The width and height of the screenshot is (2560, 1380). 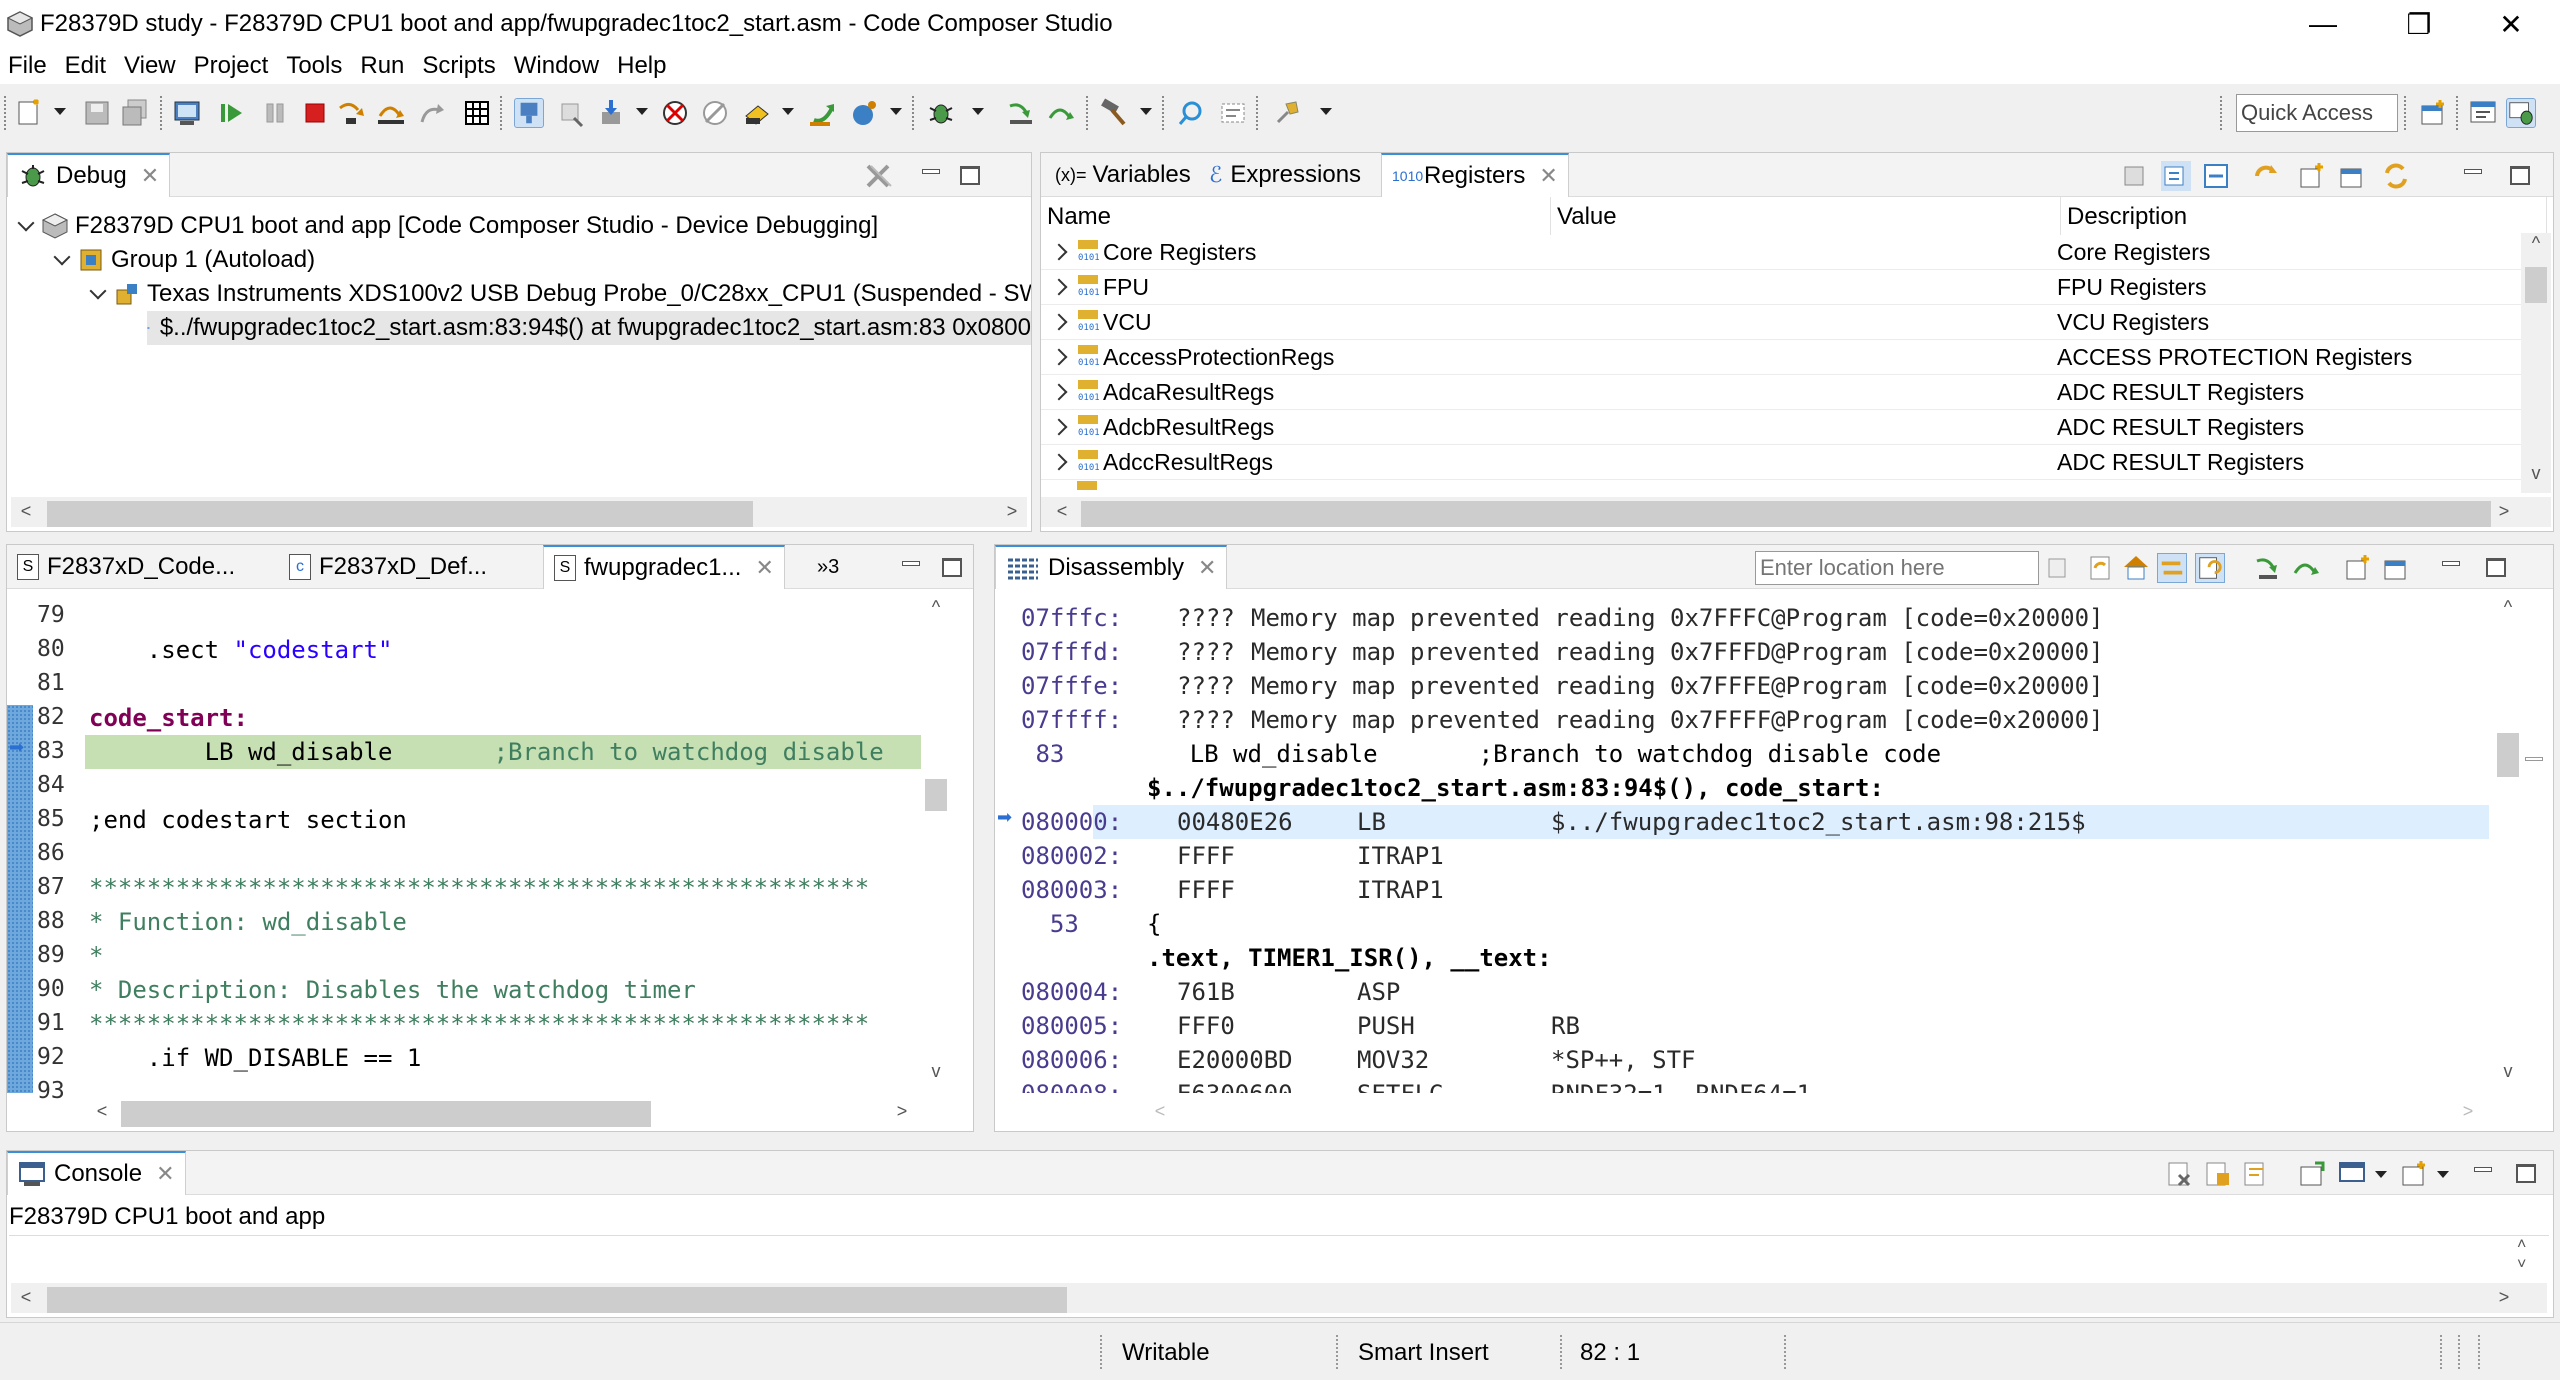 I want to click on disassembly-line: 080004: 761B ASP, so click(x=1743, y=992).